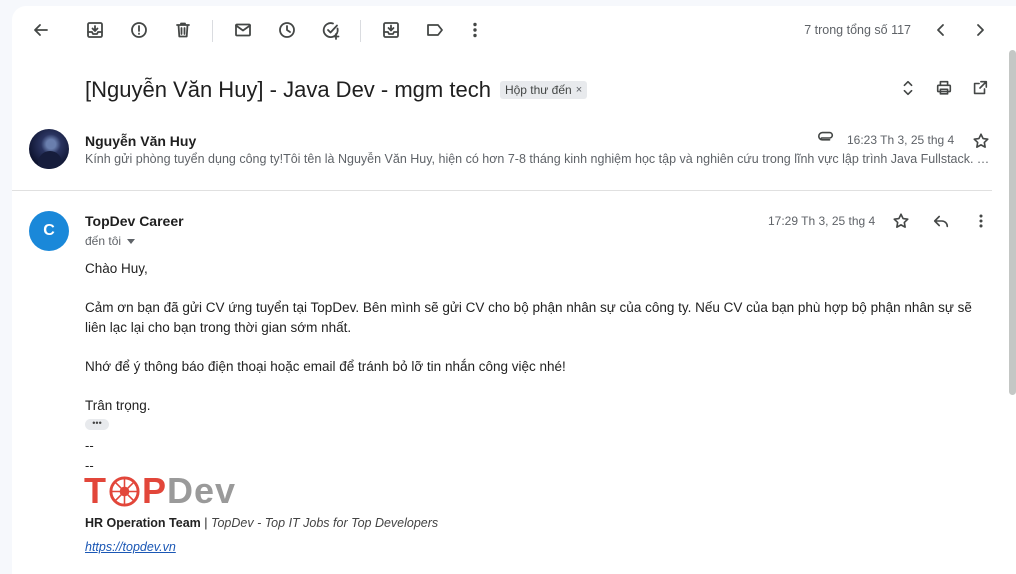  Describe the element at coordinates (97, 424) in the screenshot. I see `show-trimmed-content-button: •••` at that location.